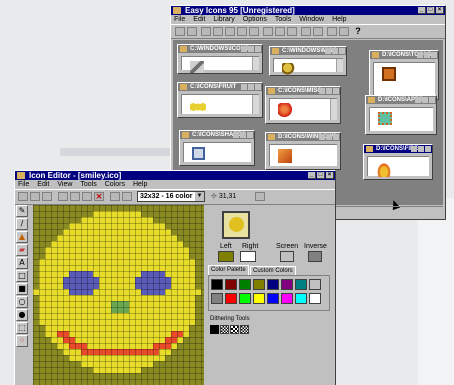  I want to click on new-button, so click(23, 196).